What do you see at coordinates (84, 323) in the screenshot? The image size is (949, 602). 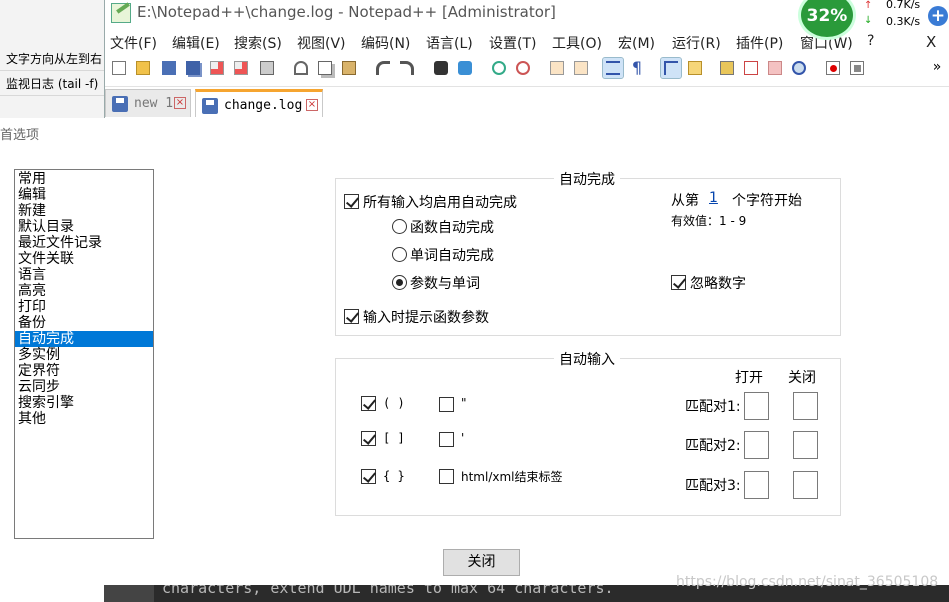 I see `category-backup: 备份` at bounding box center [84, 323].